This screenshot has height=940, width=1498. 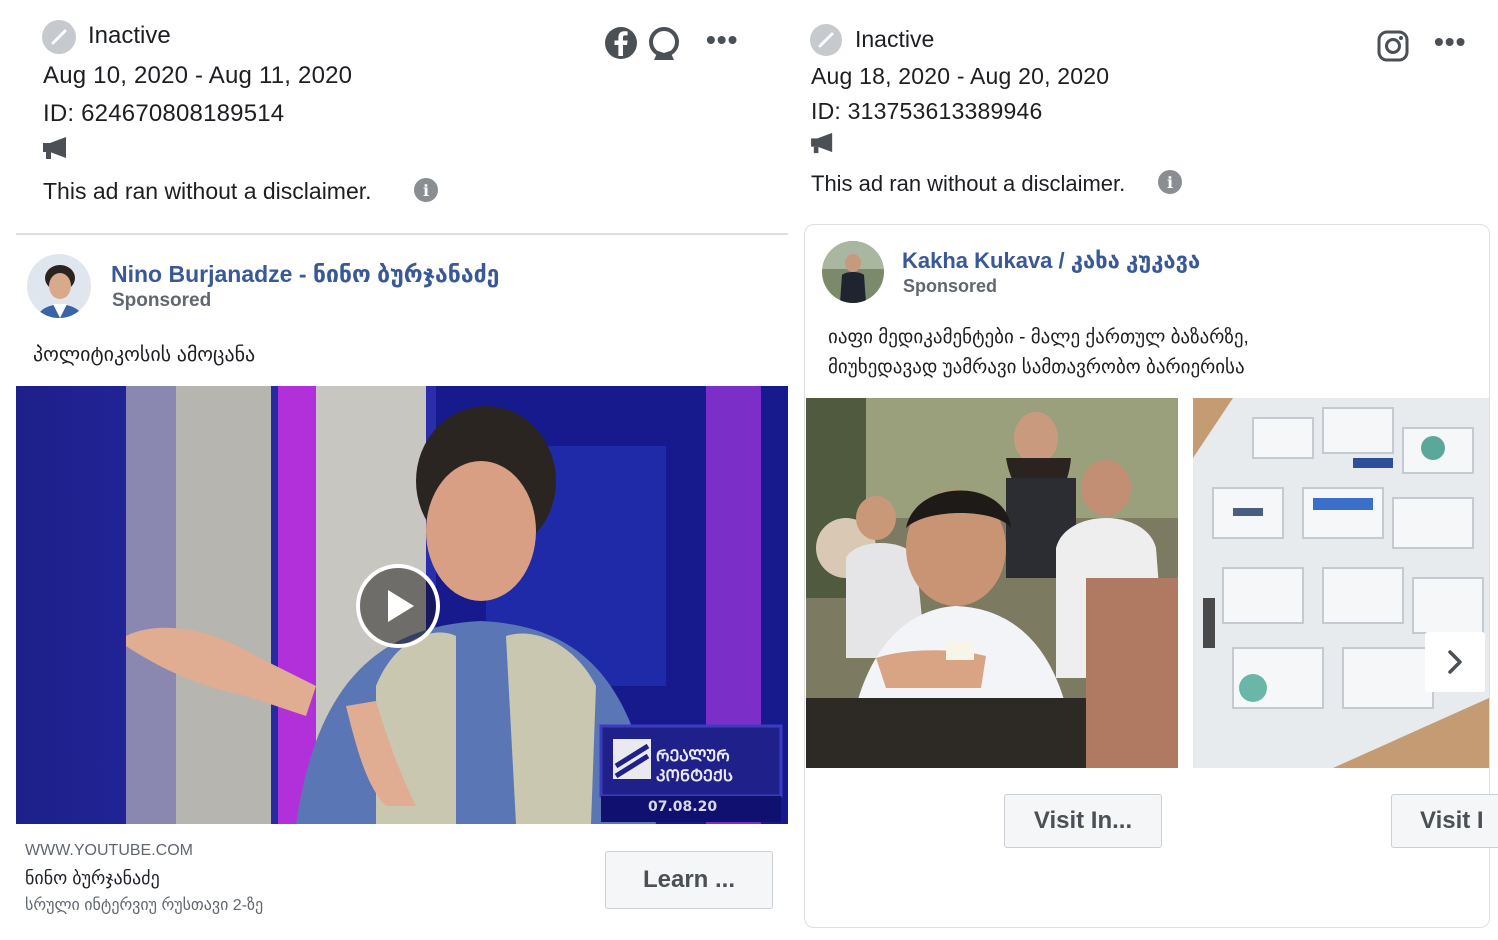 What do you see at coordinates (198, 75) in the screenshot?
I see `date-range: Aug 10, 2020 - Aug 11, 2020` at bounding box center [198, 75].